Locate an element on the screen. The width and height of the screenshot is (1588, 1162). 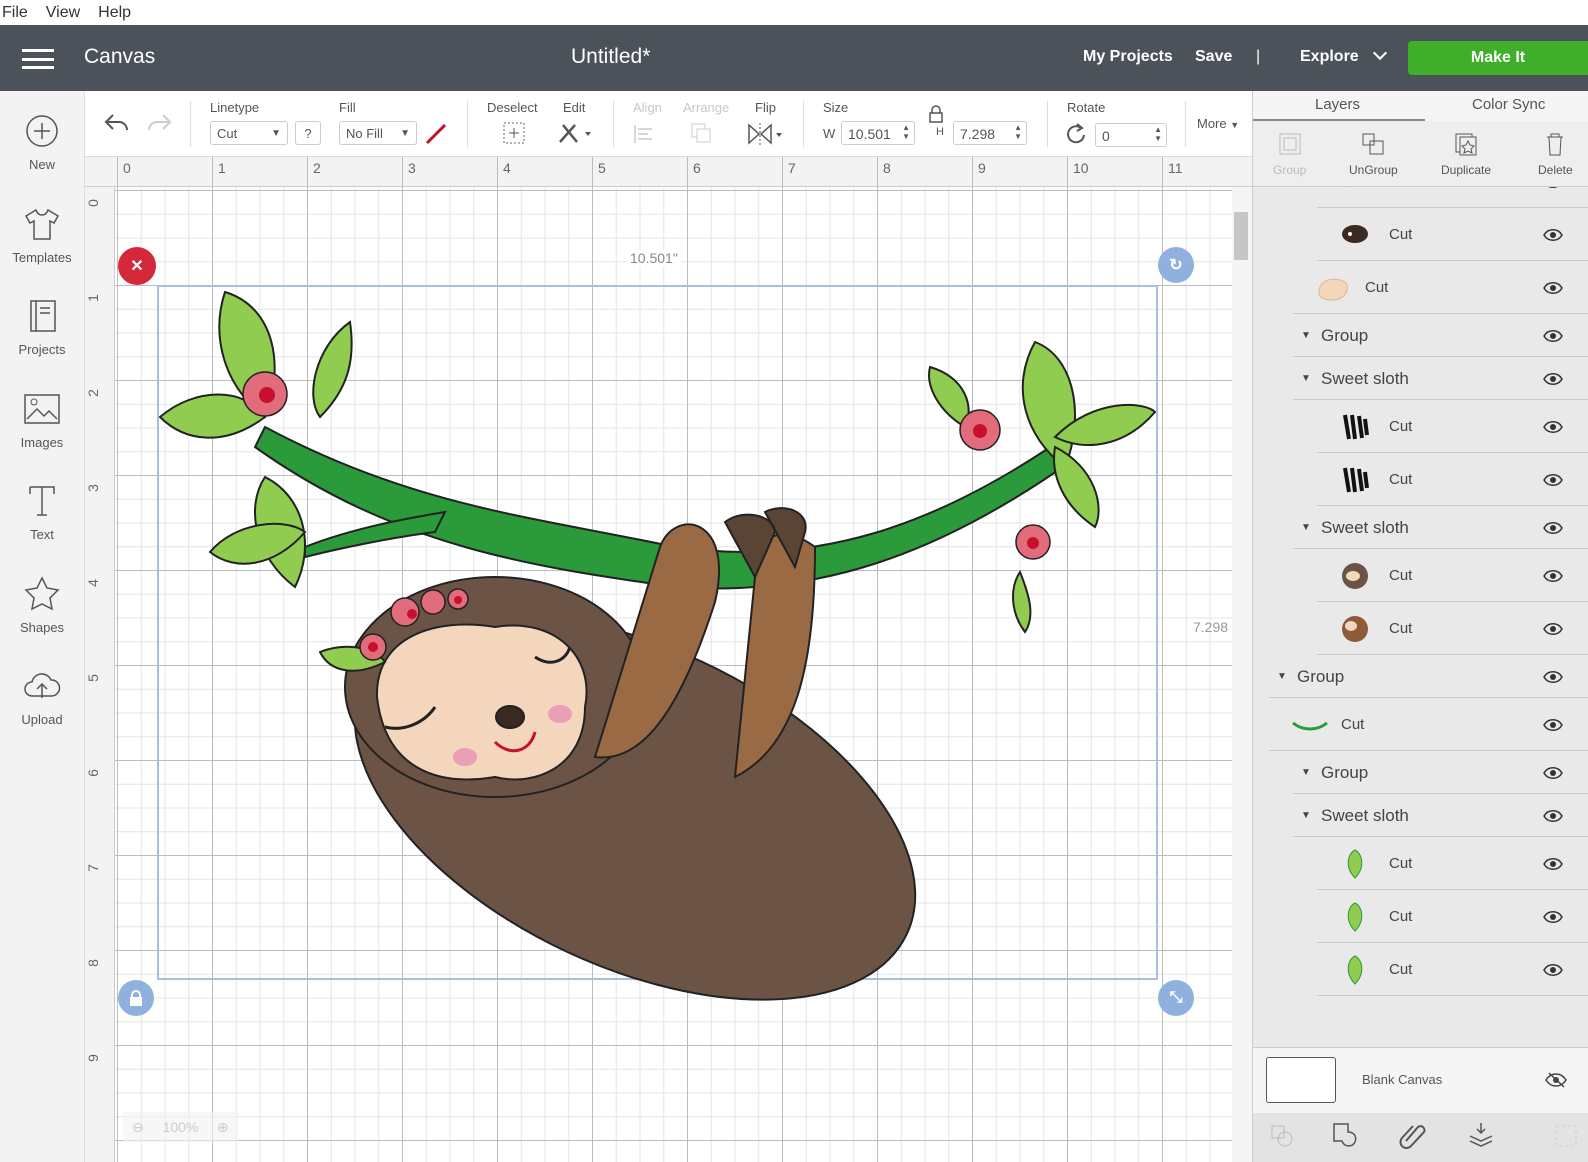
sidebar-item-projects: Projects is located at coordinates (42, 322).